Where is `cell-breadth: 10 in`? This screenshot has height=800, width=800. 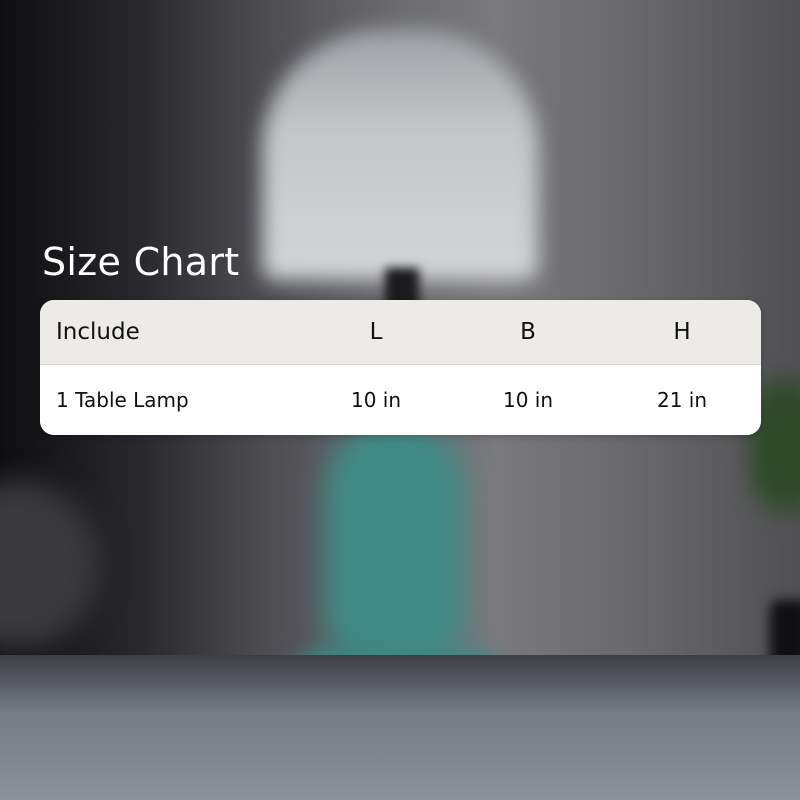 cell-breadth: 10 in is located at coordinates (528, 400).